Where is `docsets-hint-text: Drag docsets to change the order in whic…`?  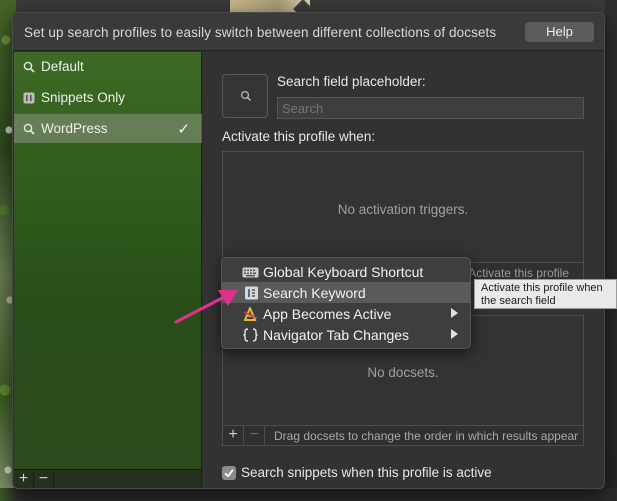
docsets-hint-text: Drag docsets to change the order in whic… is located at coordinates (426, 435).